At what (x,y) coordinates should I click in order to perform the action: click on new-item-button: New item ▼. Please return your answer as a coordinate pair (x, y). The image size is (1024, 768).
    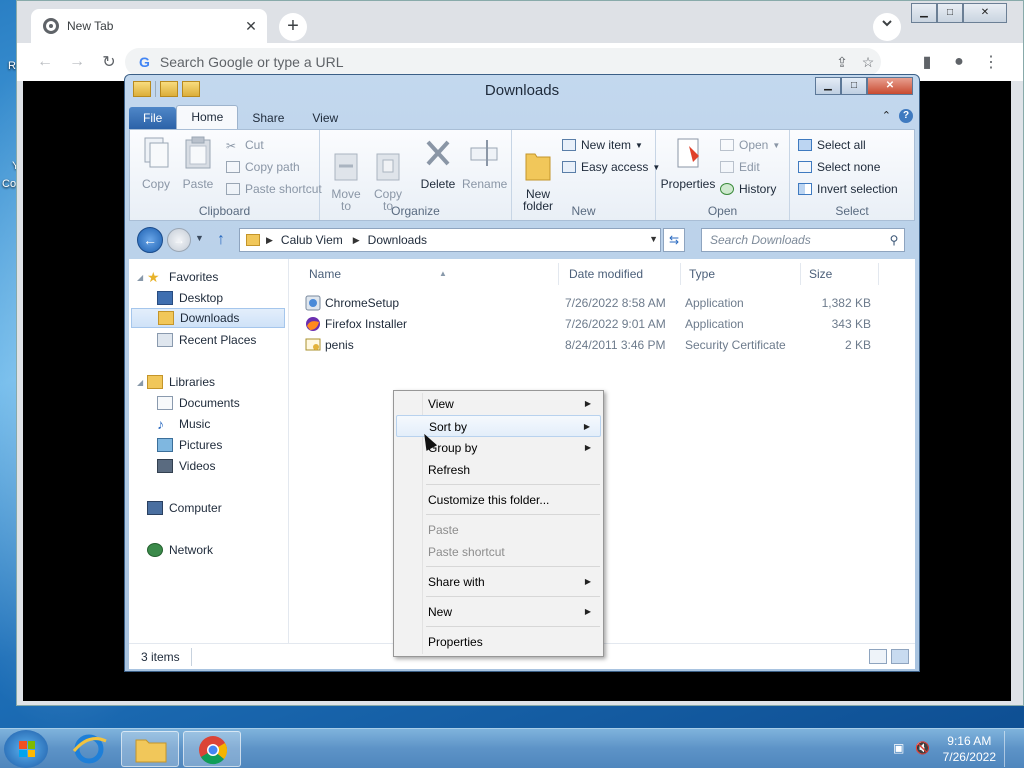
    Looking at the image, I should click on (602, 145).